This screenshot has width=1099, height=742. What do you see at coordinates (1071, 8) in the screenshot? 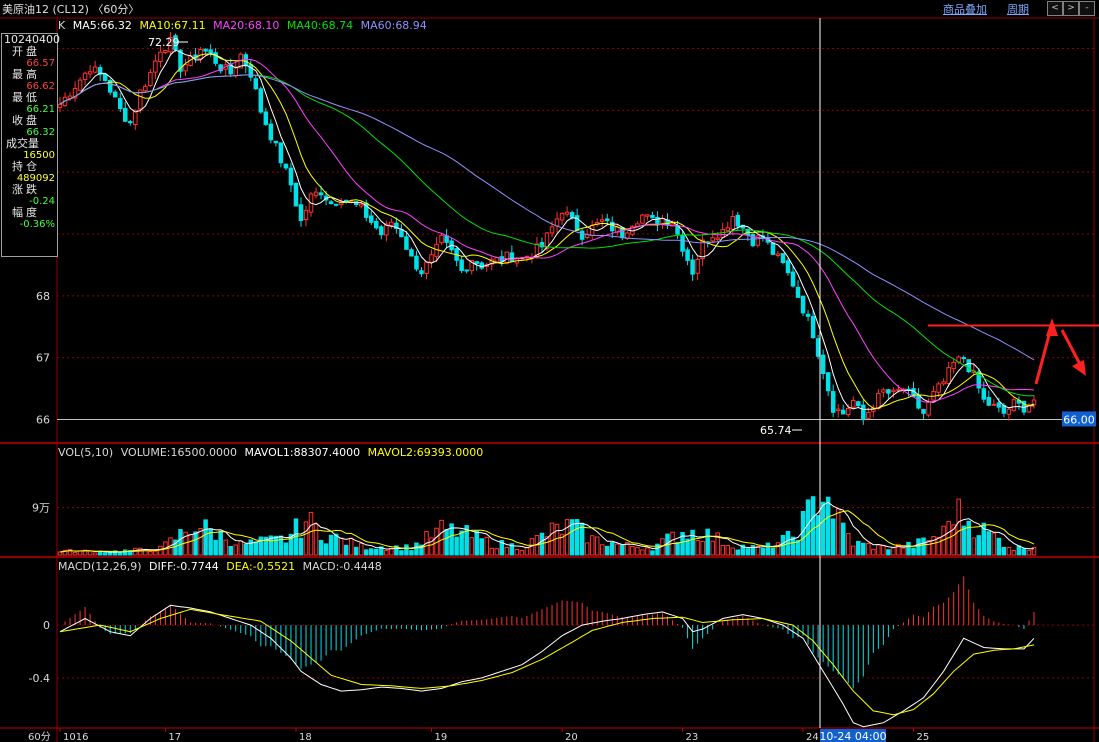
I see `nav-right-button: >` at bounding box center [1071, 8].